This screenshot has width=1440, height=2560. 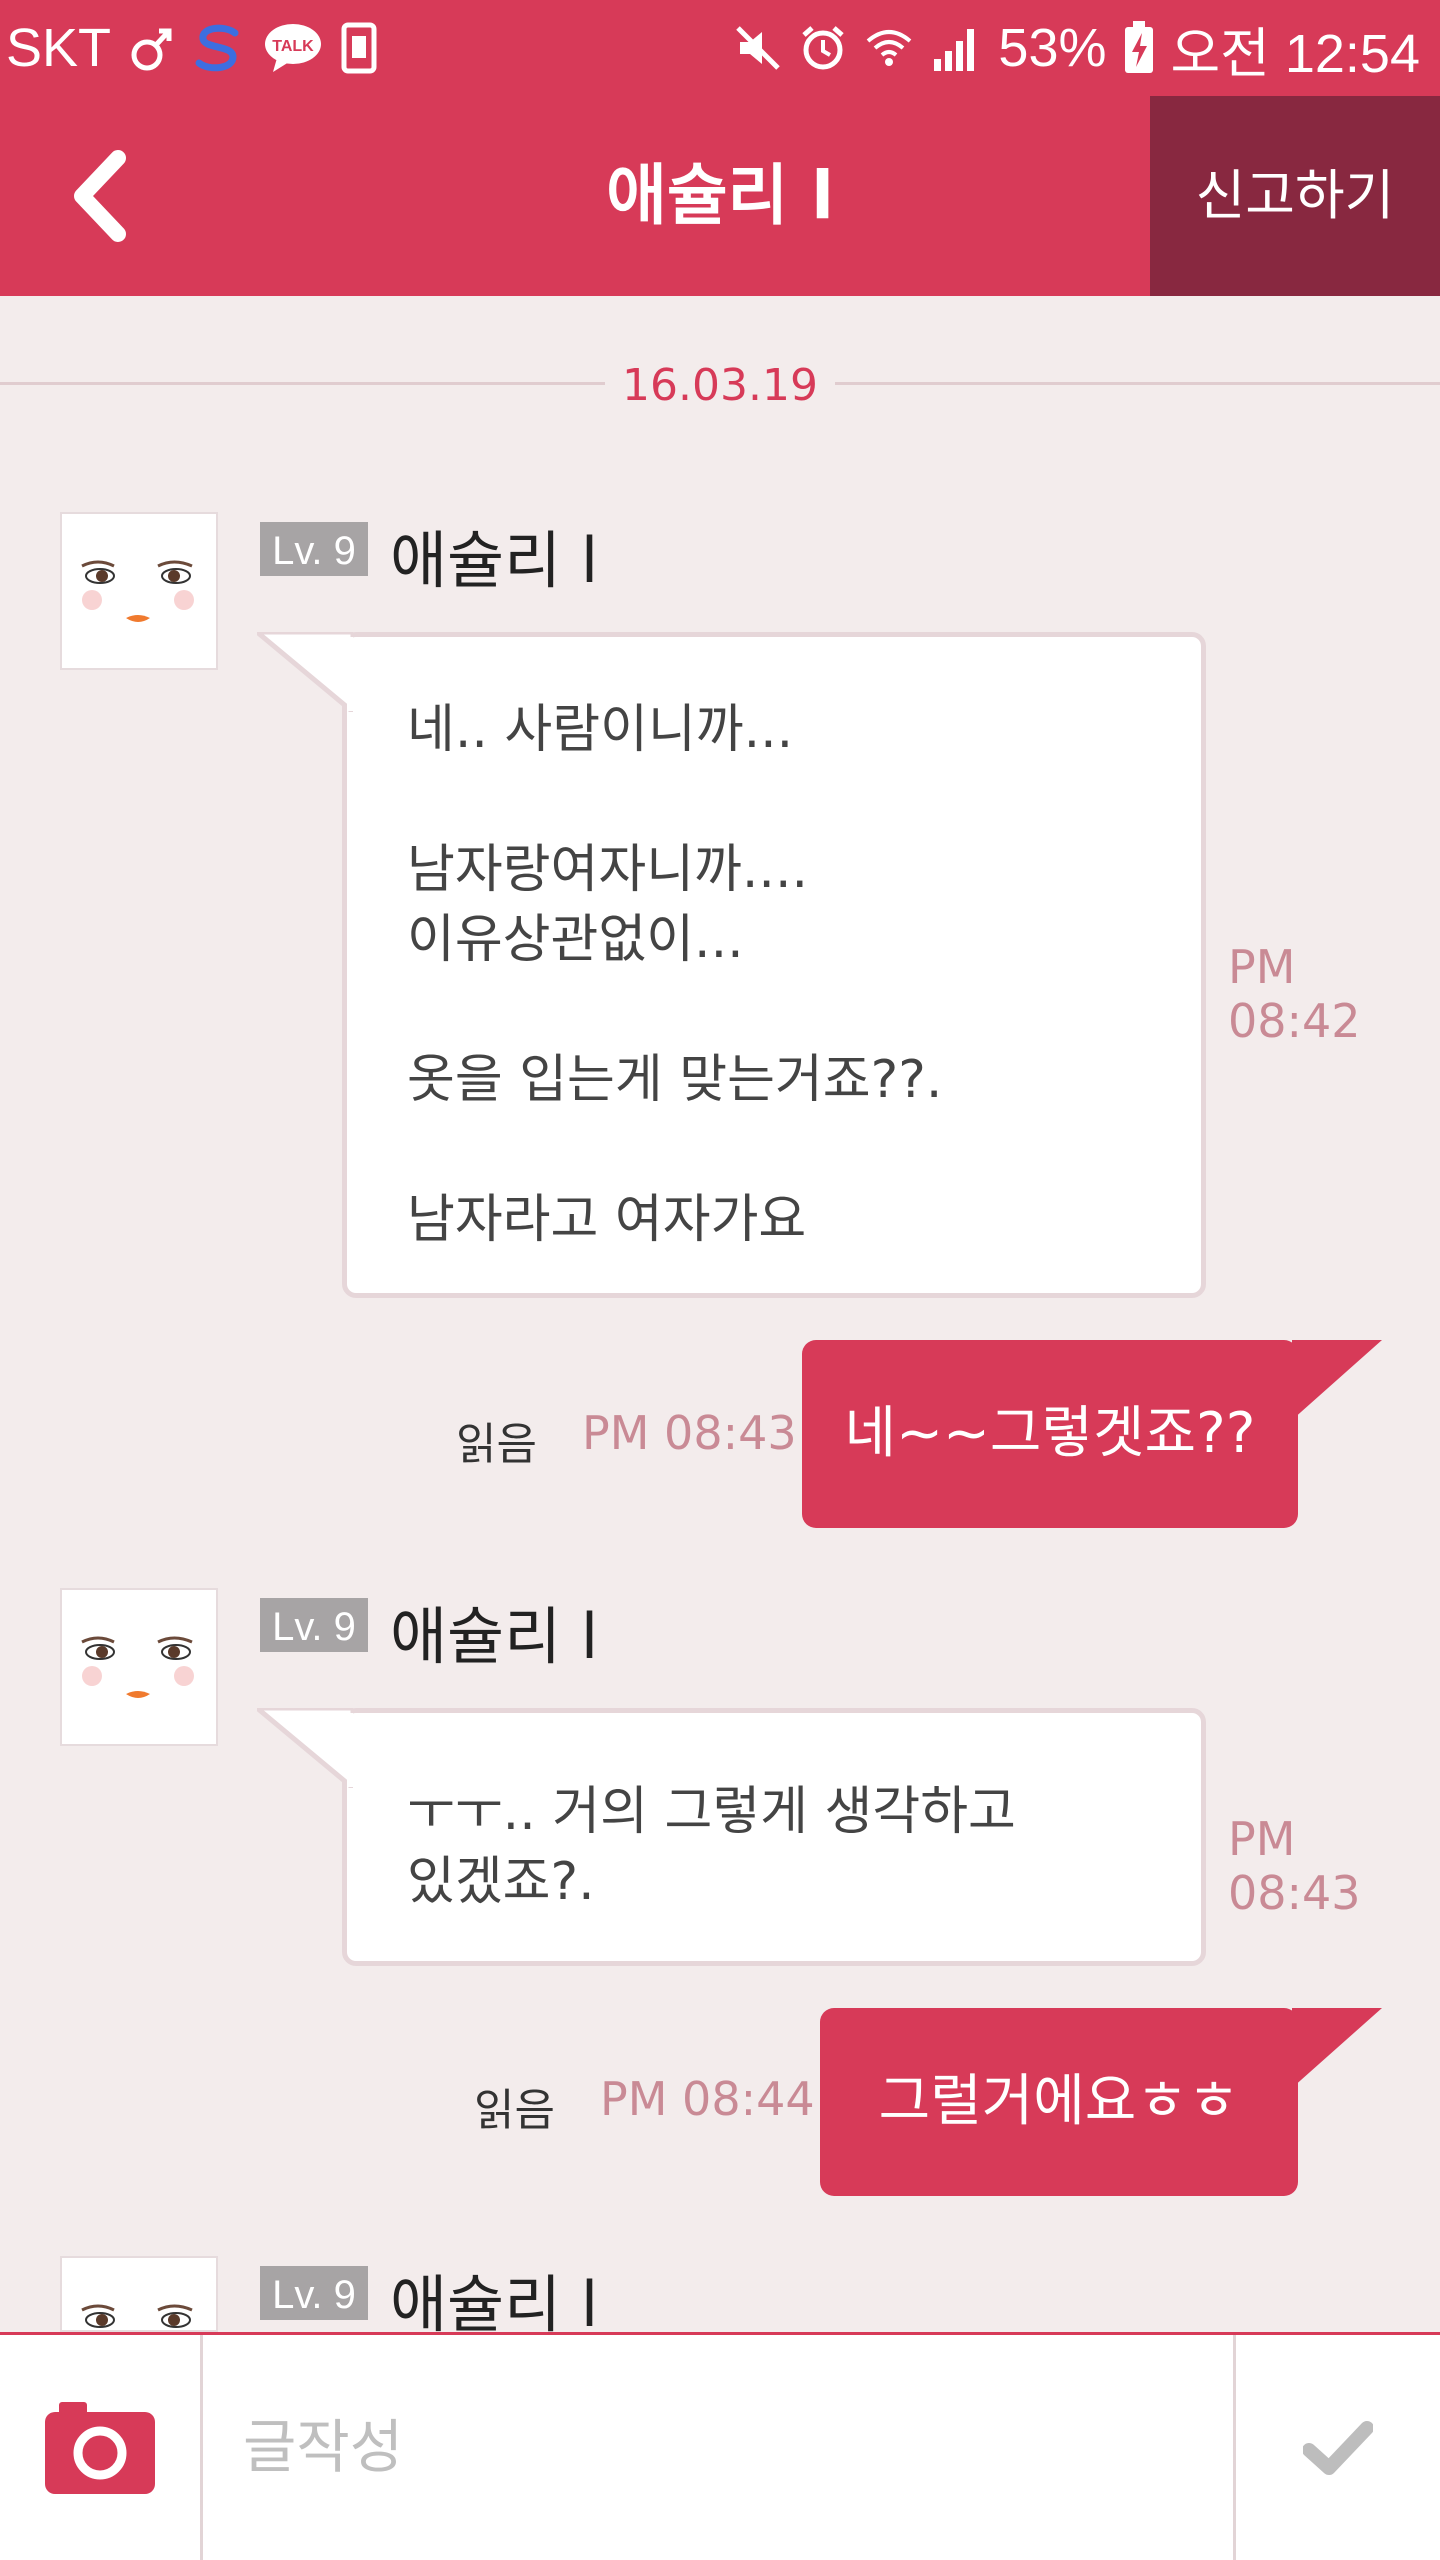 I want to click on camera-icon, so click(x=100, y=2447).